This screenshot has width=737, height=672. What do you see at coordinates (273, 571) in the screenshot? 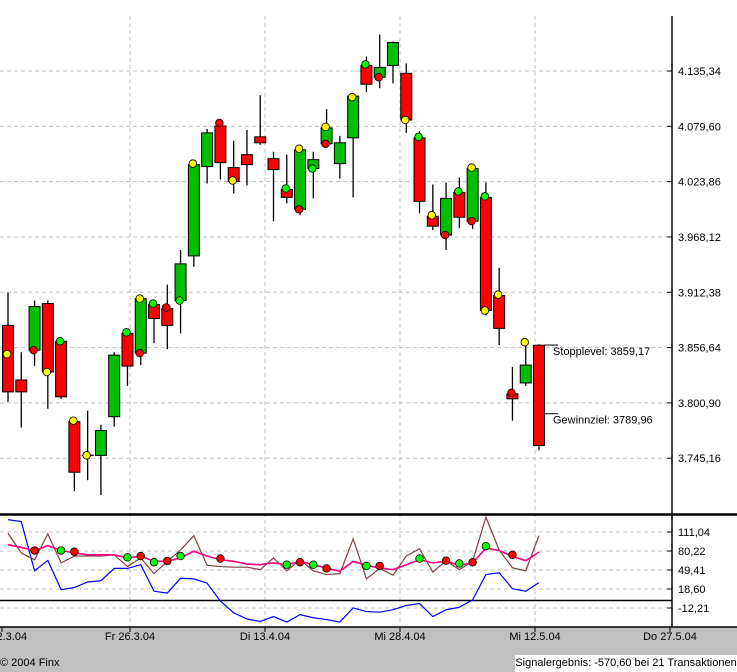
I see `indicator-line-blue` at bounding box center [273, 571].